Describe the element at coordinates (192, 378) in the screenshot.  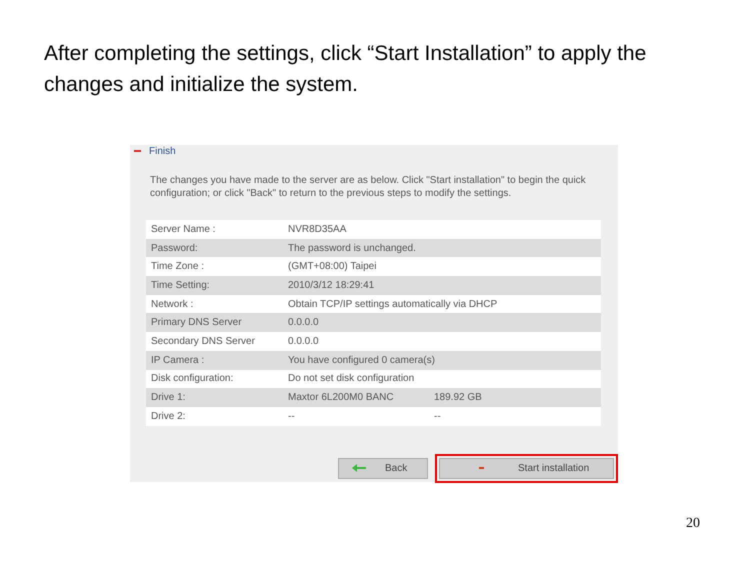
I see `field-label: Disk configuration:` at that location.